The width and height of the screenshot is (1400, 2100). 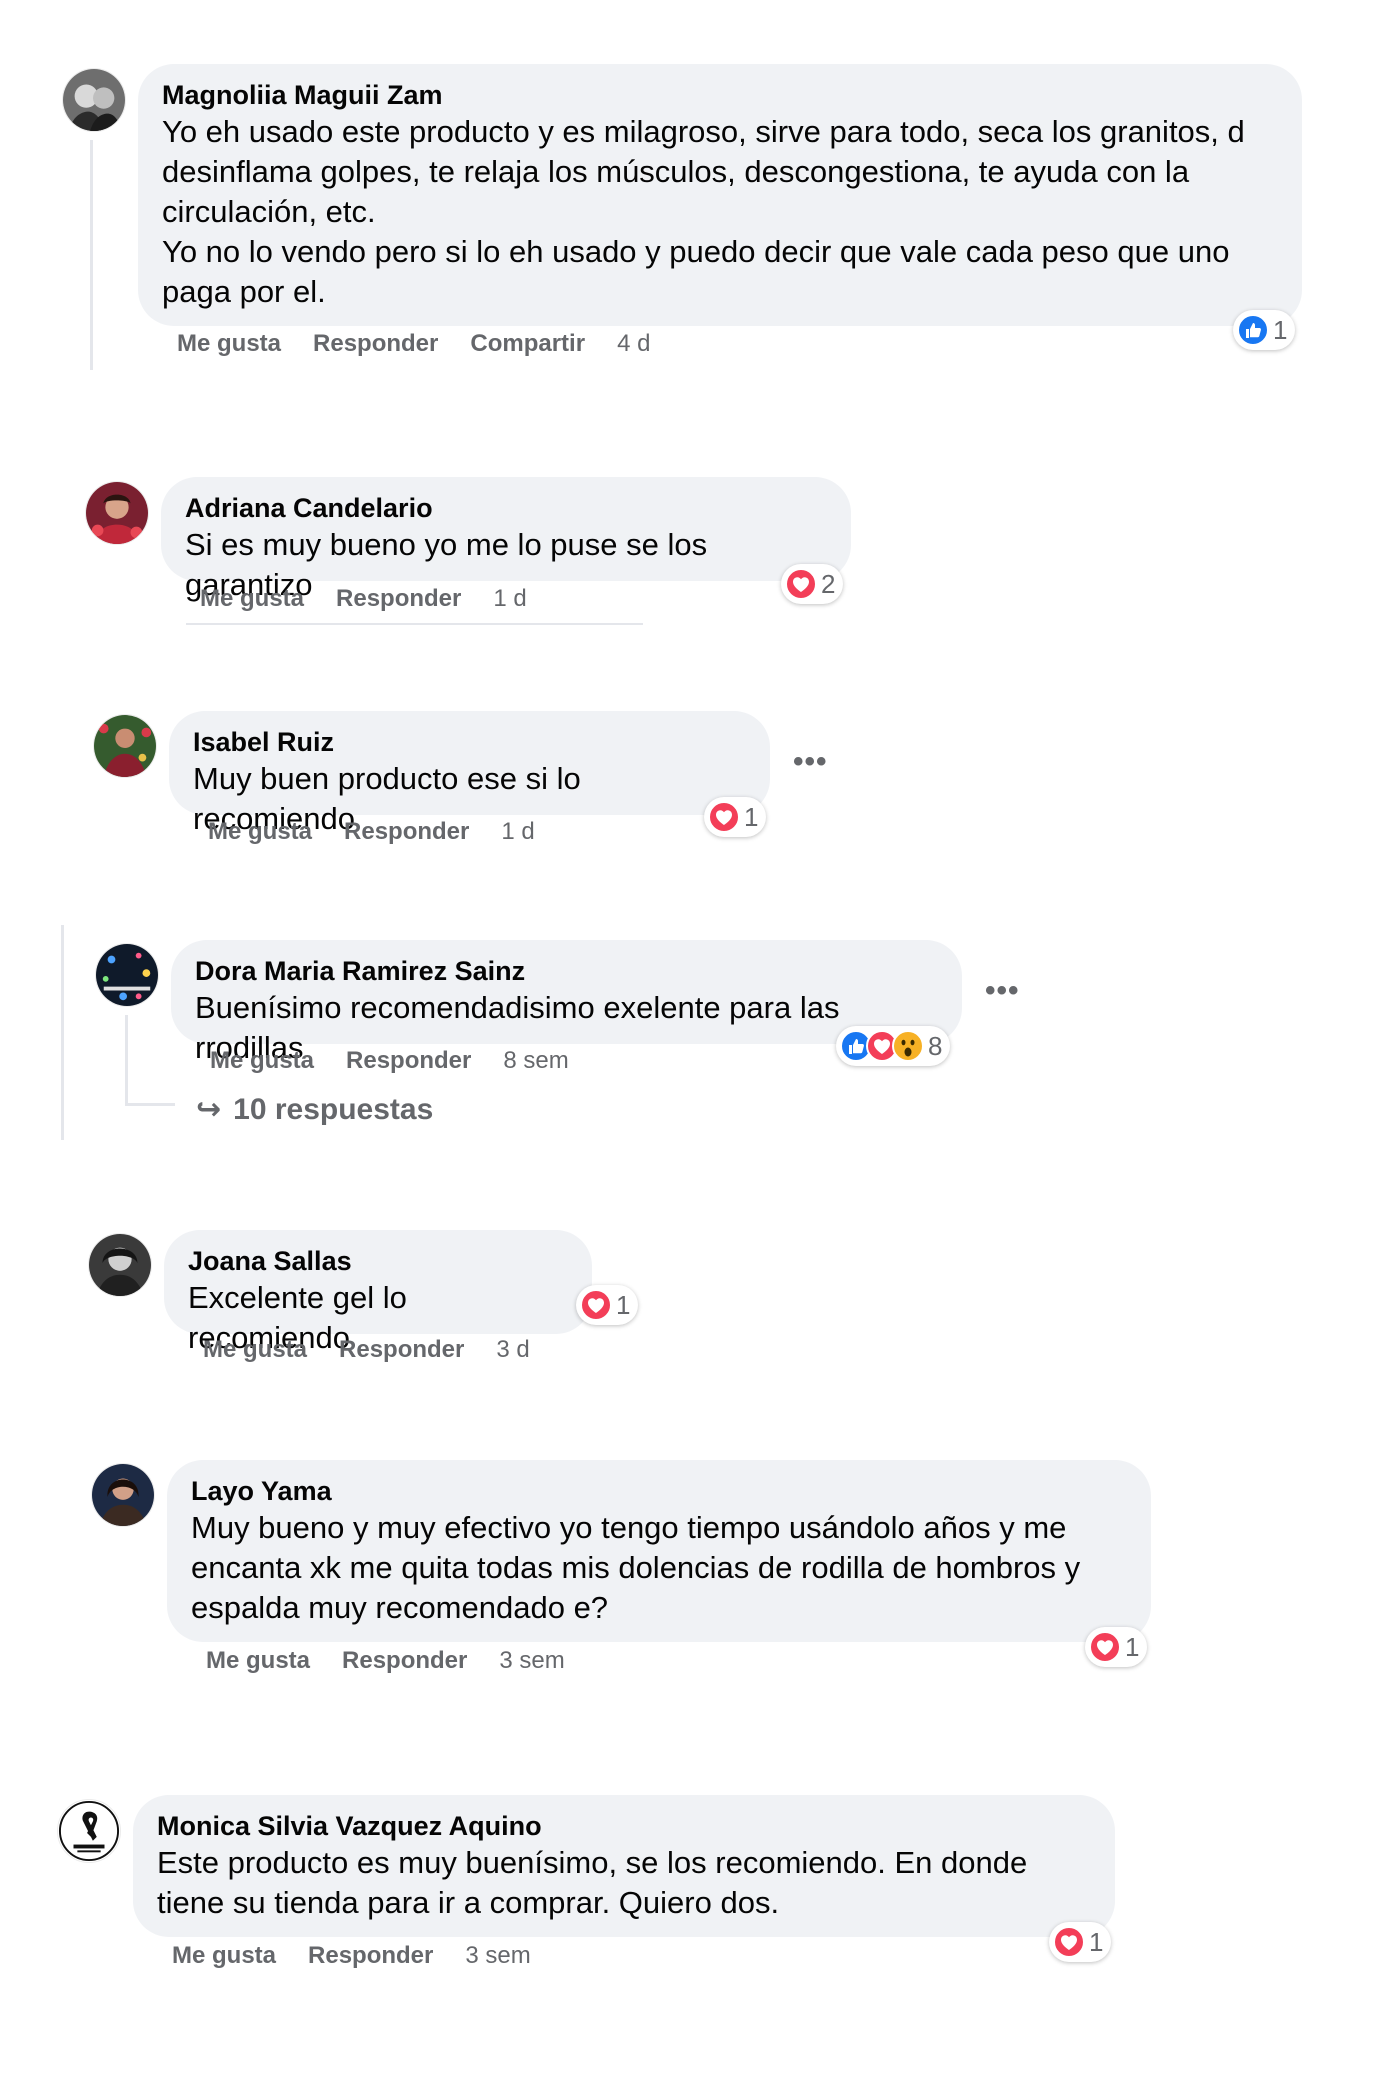 What do you see at coordinates (659, 1491) in the screenshot?
I see `comment-author: Layo Yama` at bounding box center [659, 1491].